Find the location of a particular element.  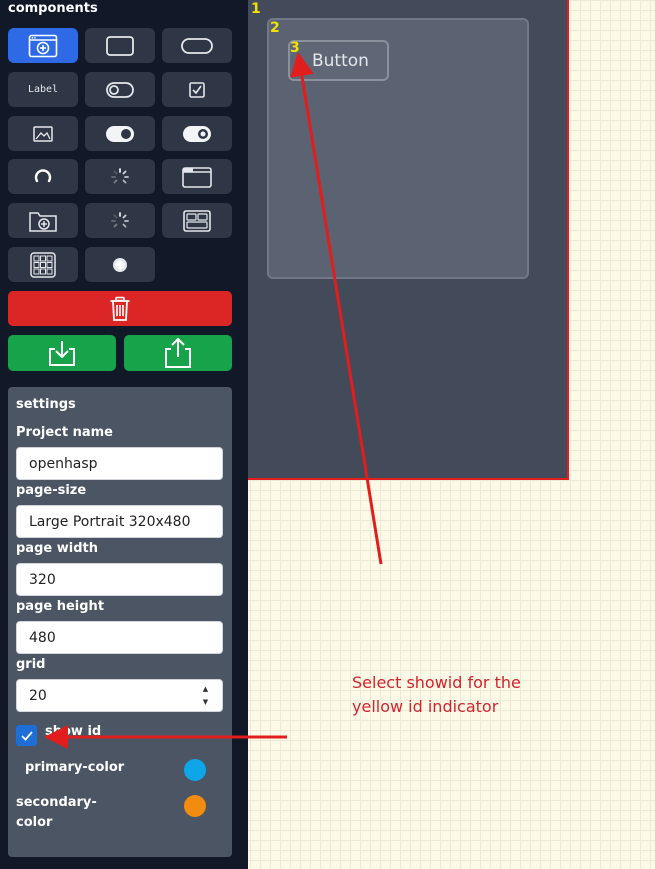

import-button is located at coordinates (62, 353).